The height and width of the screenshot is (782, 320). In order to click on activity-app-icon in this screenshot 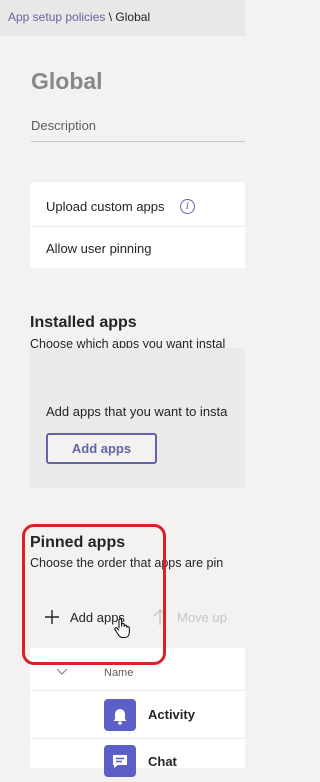, I will do `click(120, 715)`.